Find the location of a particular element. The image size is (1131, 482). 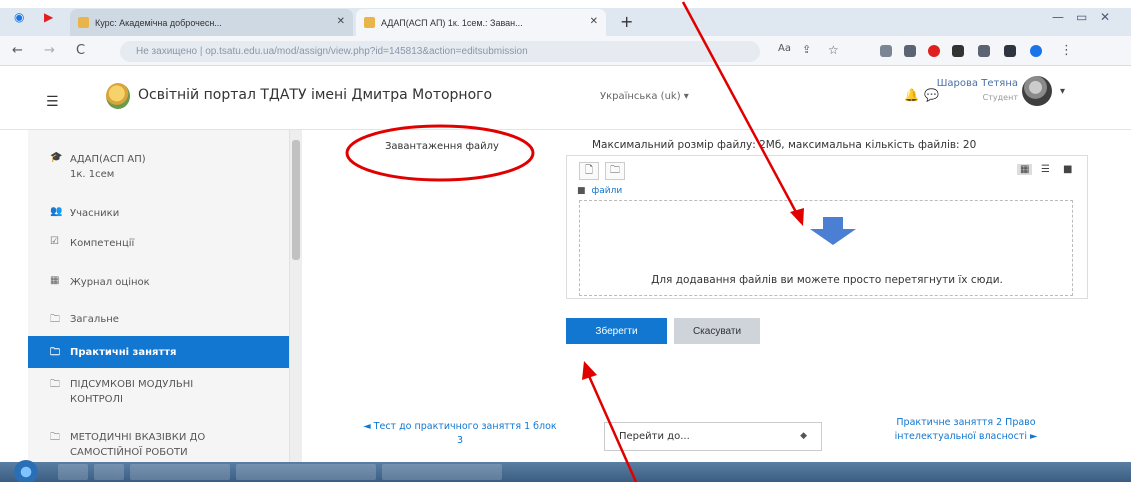

sidebar-scroll-thumb is located at coordinates (296, 200).